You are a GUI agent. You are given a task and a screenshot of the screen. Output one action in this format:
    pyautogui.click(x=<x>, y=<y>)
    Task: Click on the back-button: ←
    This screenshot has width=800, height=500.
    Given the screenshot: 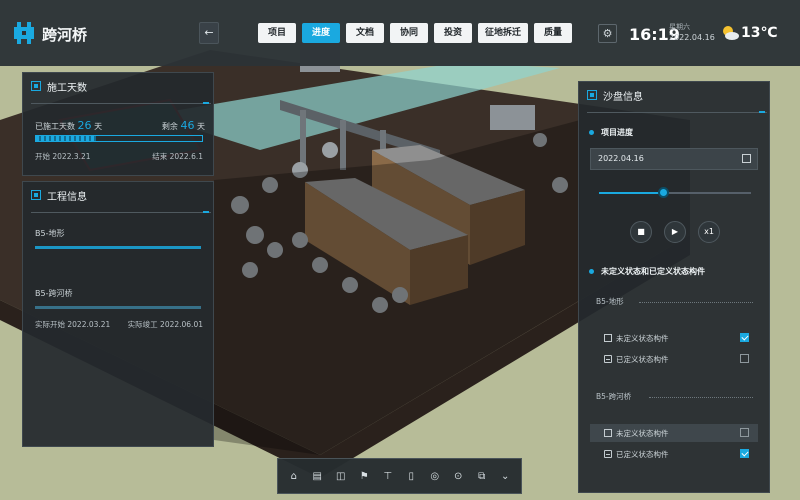 What is the action you would take?
    pyautogui.click(x=209, y=33)
    